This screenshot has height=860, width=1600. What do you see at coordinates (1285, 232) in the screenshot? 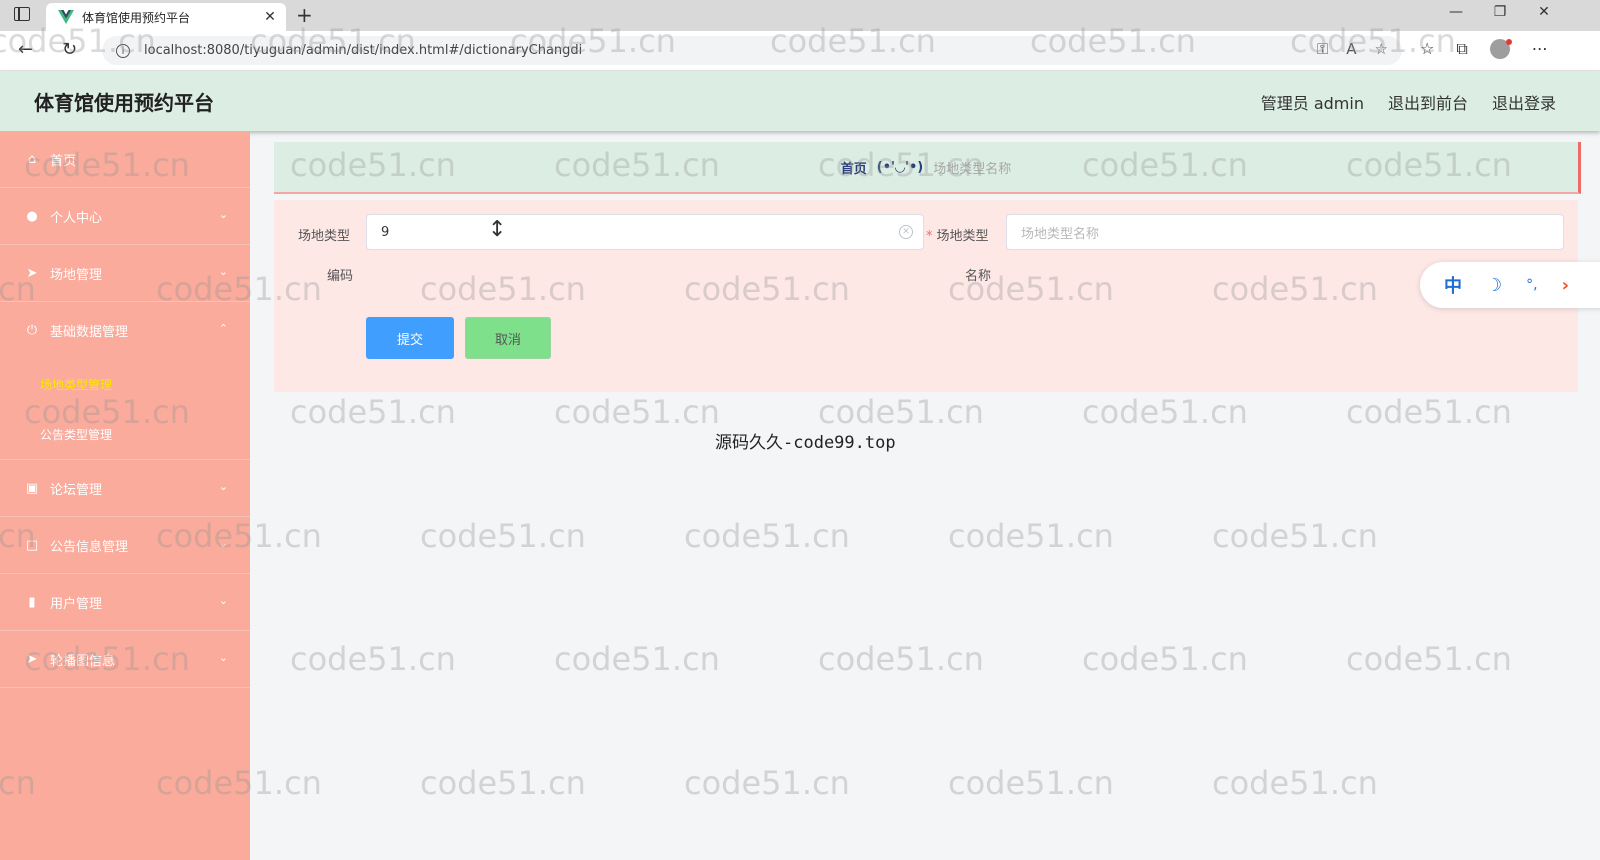
I see `name-input: 场地类型名称` at bounding box center [1285, 232].